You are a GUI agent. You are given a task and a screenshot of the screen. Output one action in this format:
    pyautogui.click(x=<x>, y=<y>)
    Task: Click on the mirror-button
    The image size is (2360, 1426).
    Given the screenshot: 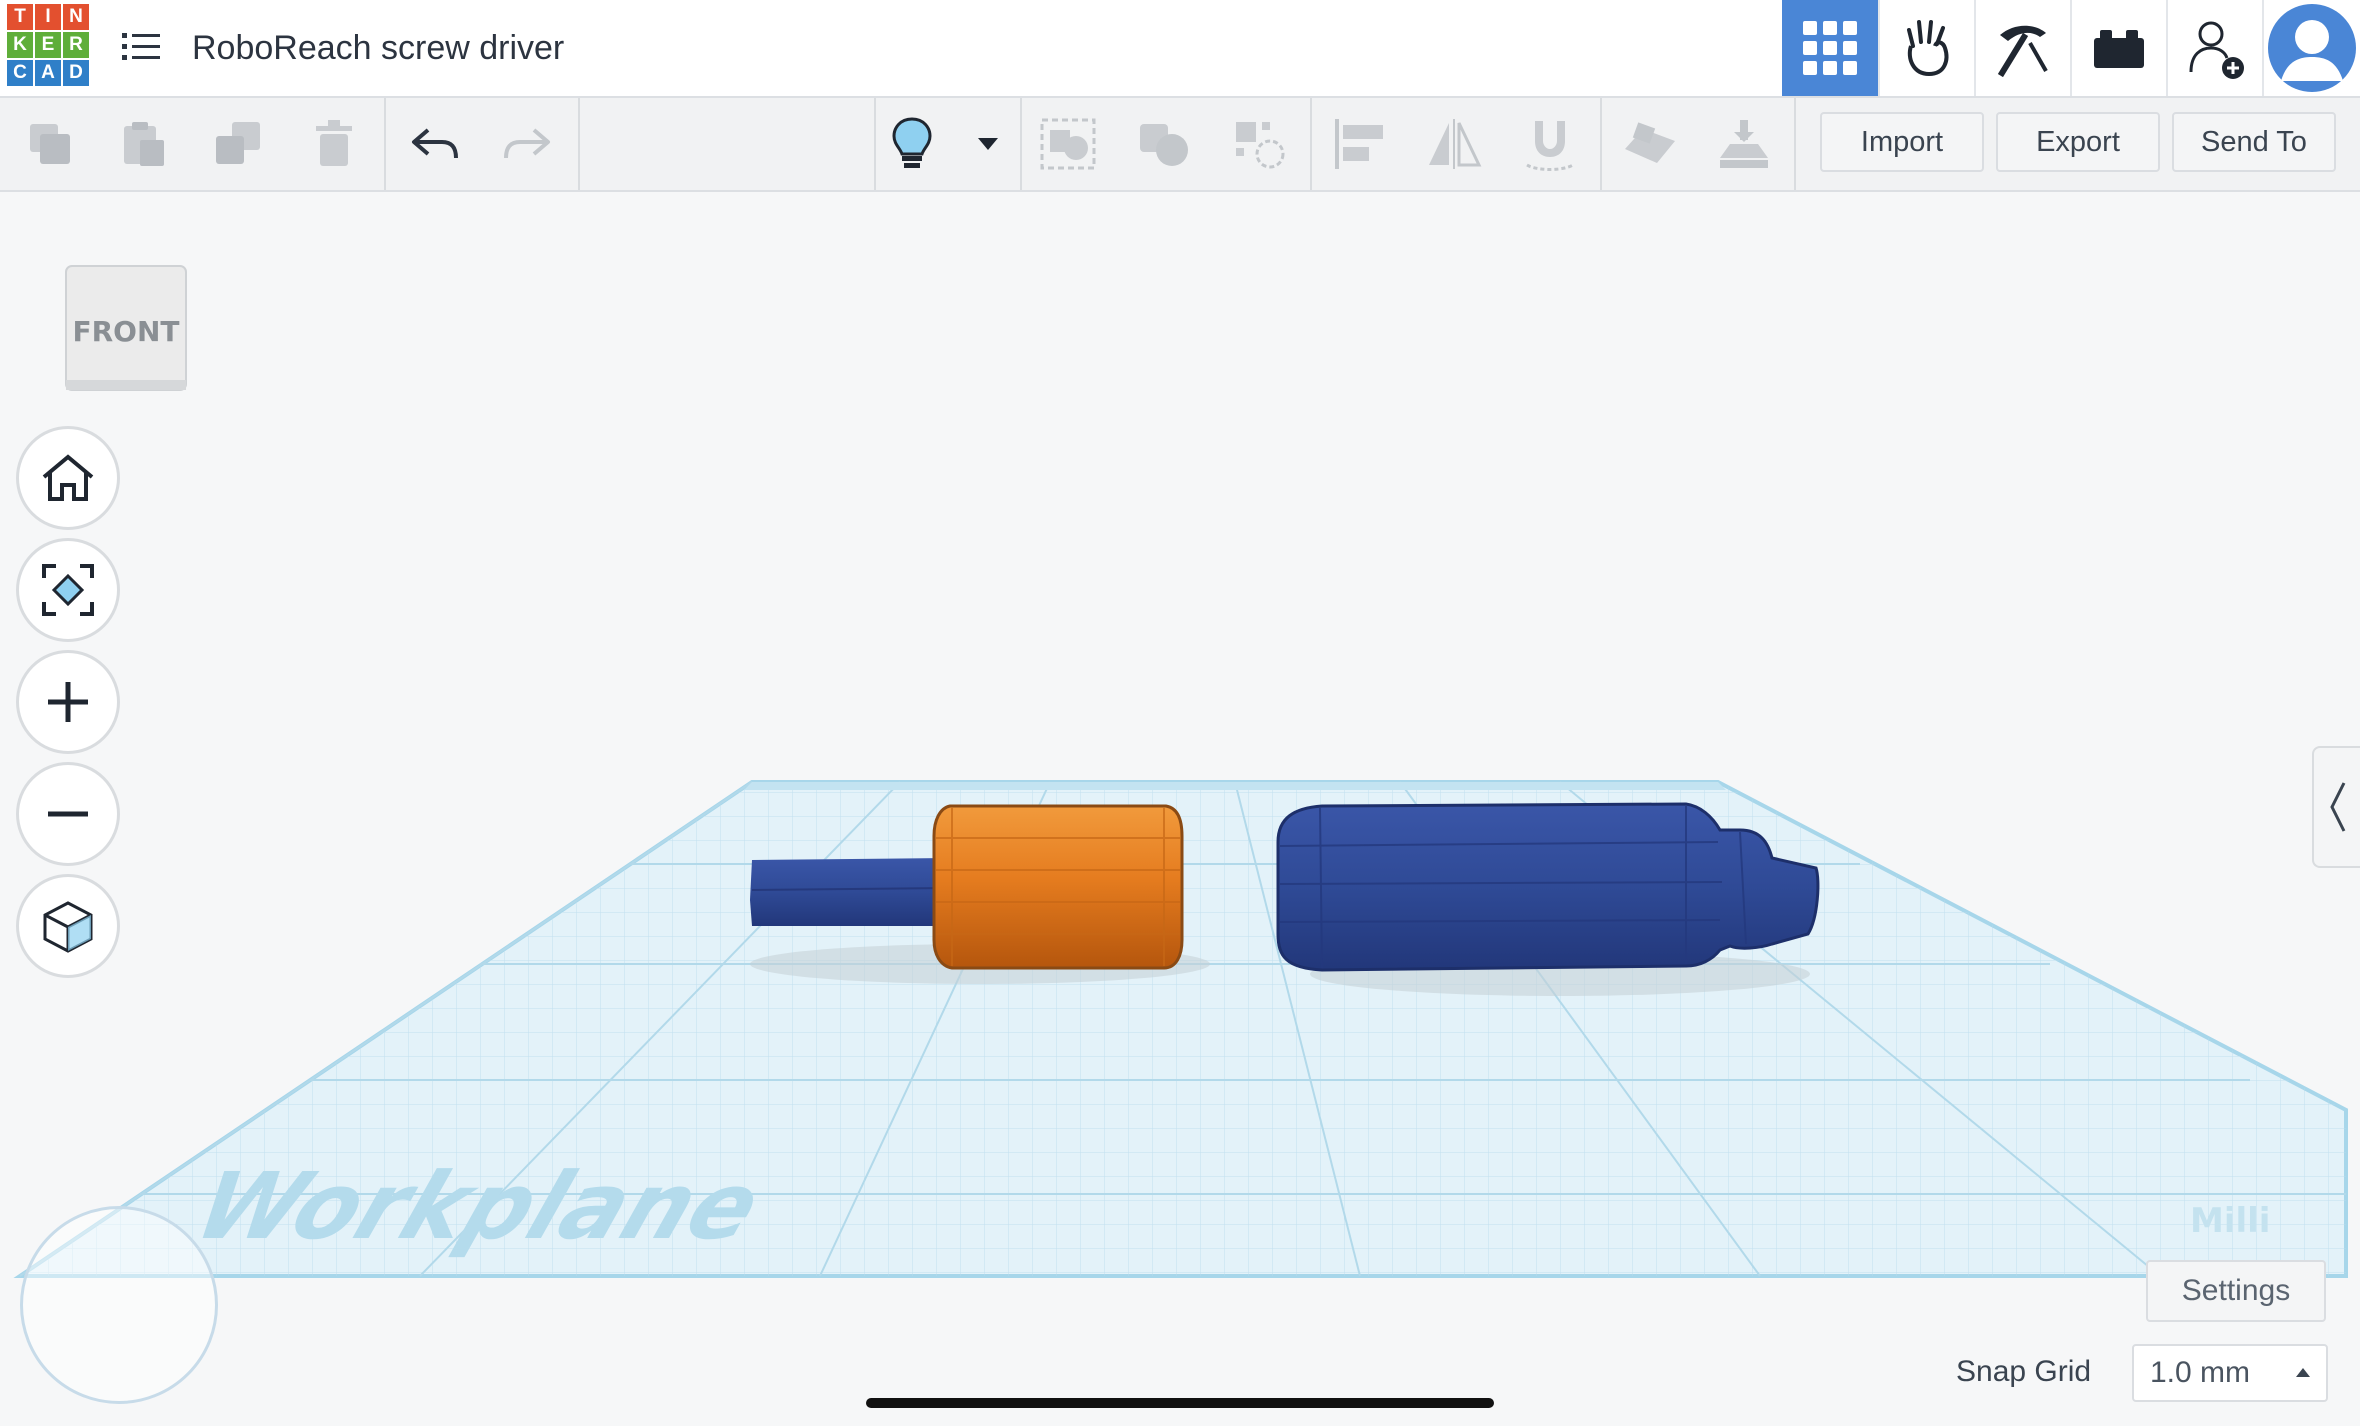 What is the action you would take?
    pyautogui.click(x=1454, y=144)
    